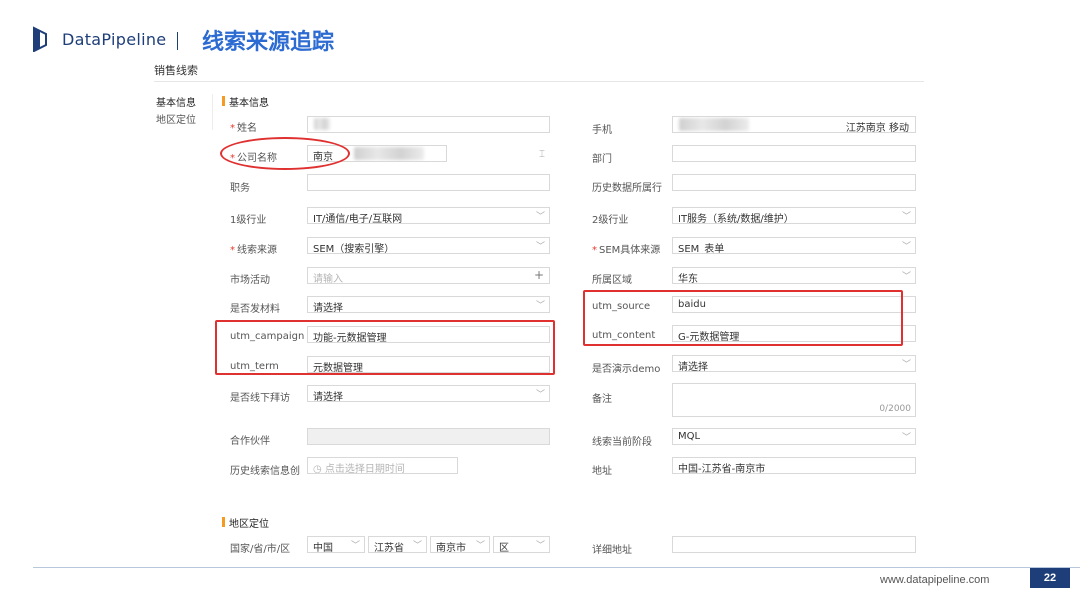  I want to click on lead-source-label: * 线索来源, so click(253, 250).